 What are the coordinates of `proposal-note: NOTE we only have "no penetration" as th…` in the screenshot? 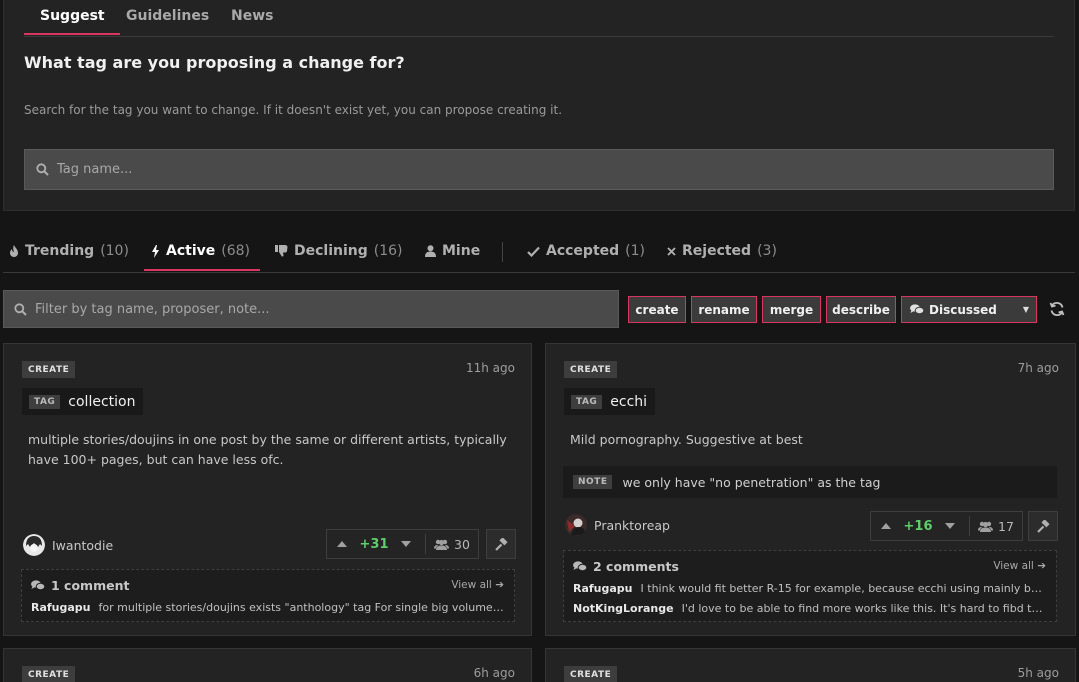 It's located at (810, 482).